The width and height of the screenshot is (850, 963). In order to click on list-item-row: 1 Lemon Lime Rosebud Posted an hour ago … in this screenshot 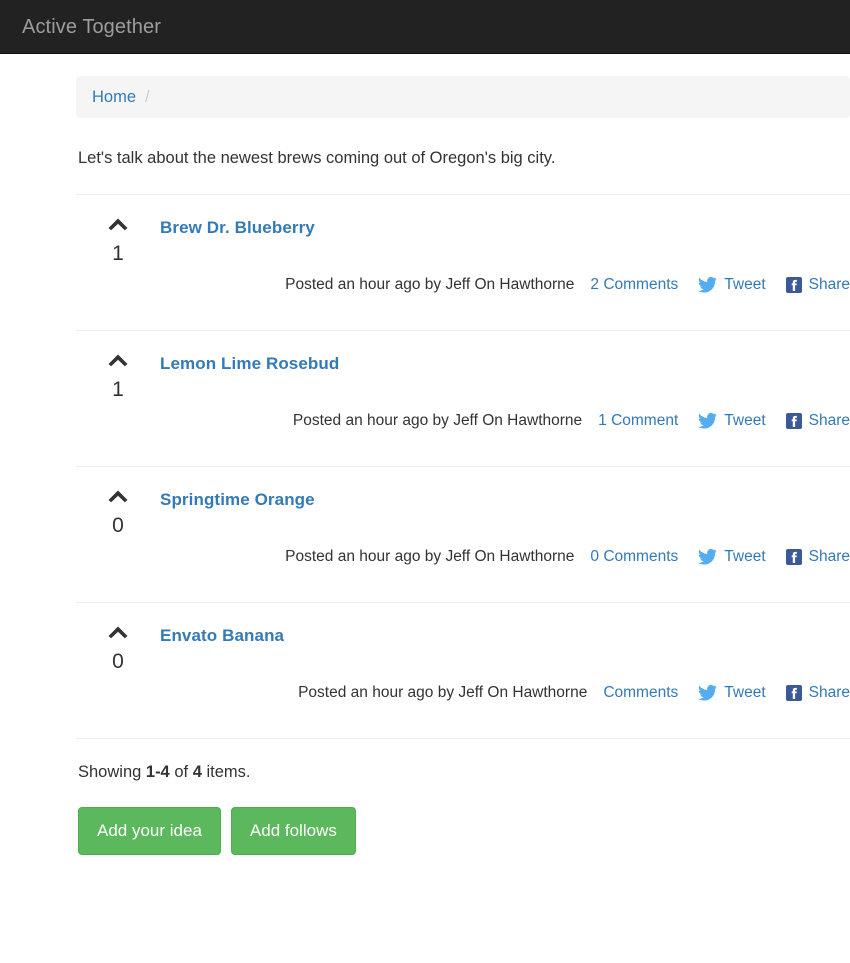, I will do `click(463, 390)`.